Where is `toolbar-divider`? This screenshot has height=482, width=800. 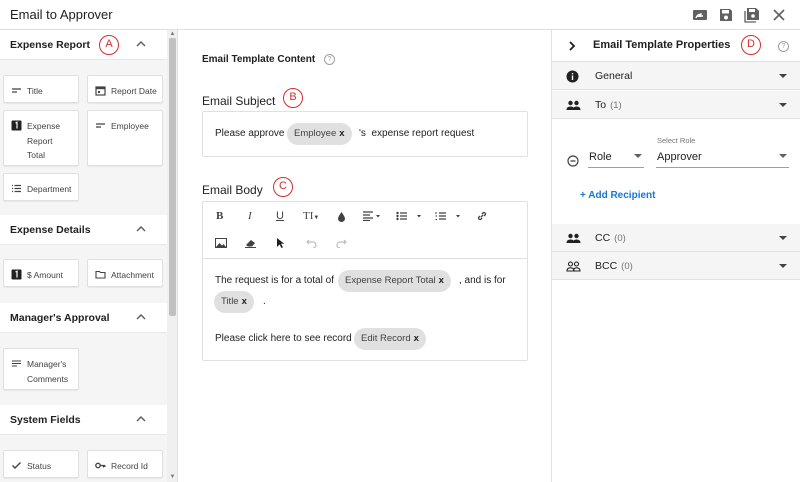 toolbar-divider is located at coordinates (365, 258).